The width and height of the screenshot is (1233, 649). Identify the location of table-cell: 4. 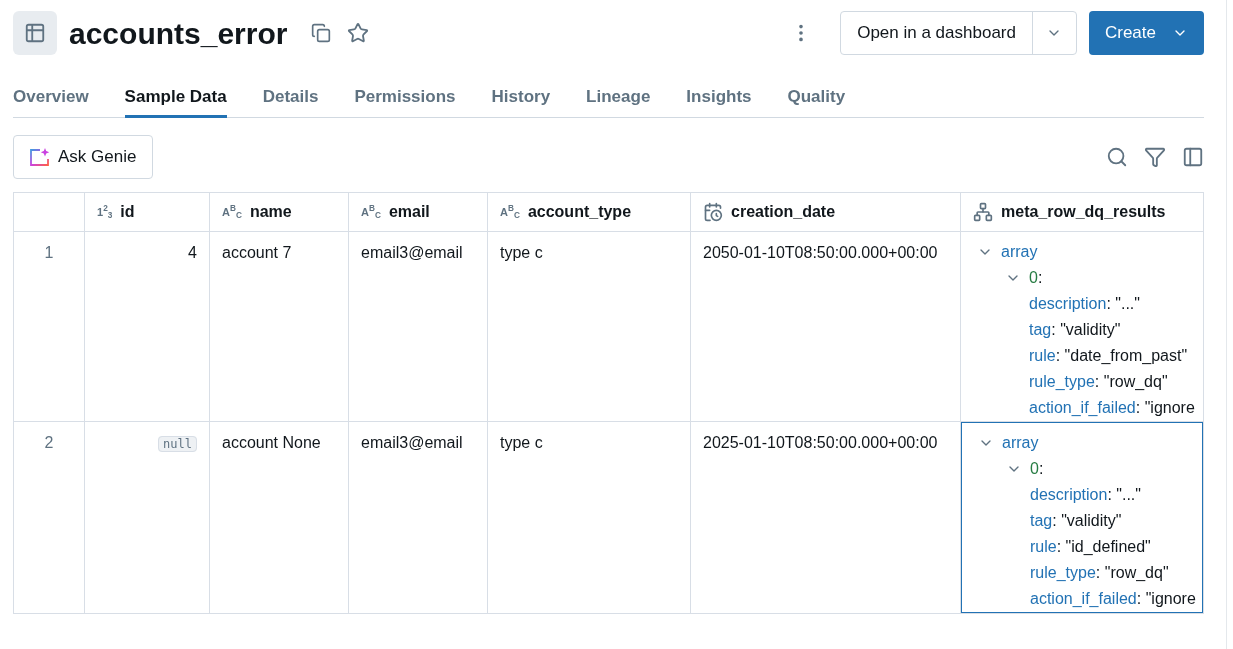
(192, 252).